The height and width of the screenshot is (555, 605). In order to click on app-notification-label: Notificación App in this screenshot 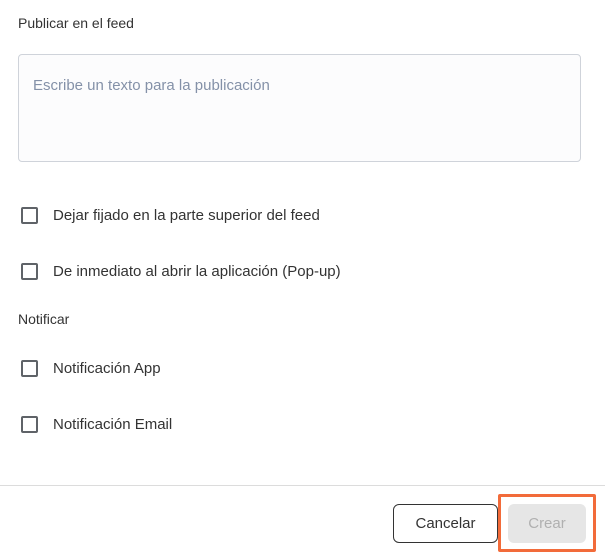, I will do `click(107, 368)`.